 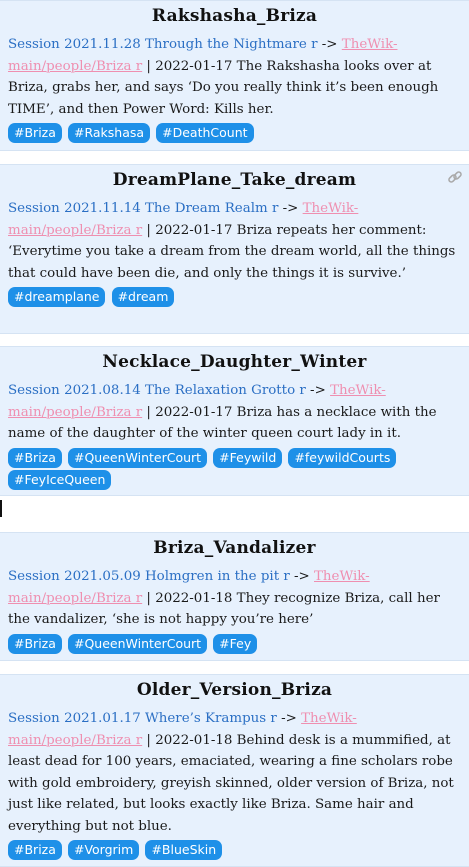 I want to click on tag: #dreamplane, so click(x=57, y=297).